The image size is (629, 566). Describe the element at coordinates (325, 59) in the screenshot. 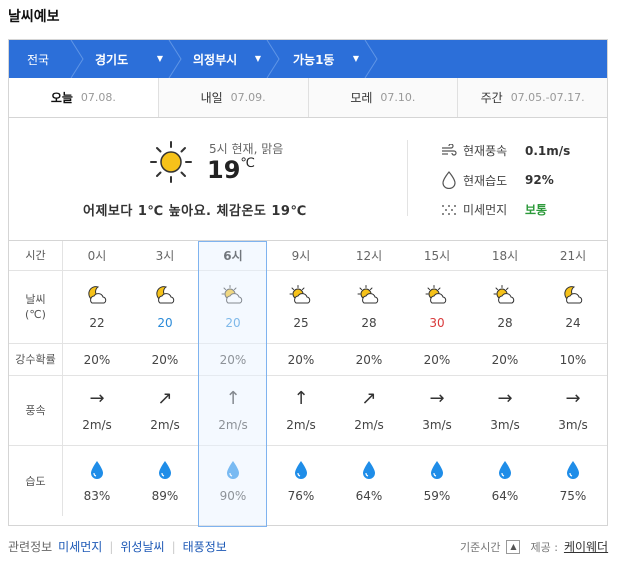

I see `breadcrumb-item-district: 가능1동 ▼` at that location.